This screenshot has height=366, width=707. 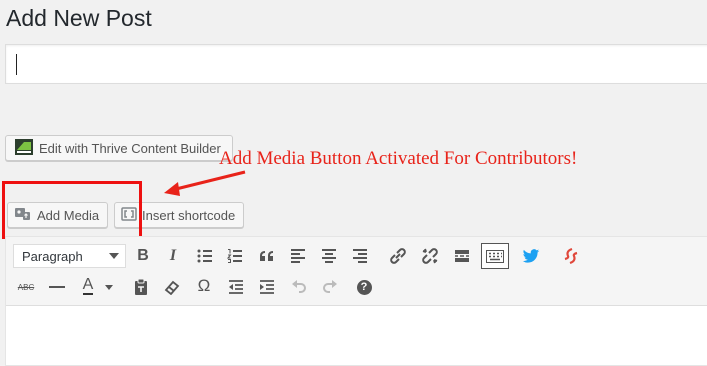 I want to click on edit-with-thrive-label: Edit with Thrive Content Builder, so click(x=130, y=148).